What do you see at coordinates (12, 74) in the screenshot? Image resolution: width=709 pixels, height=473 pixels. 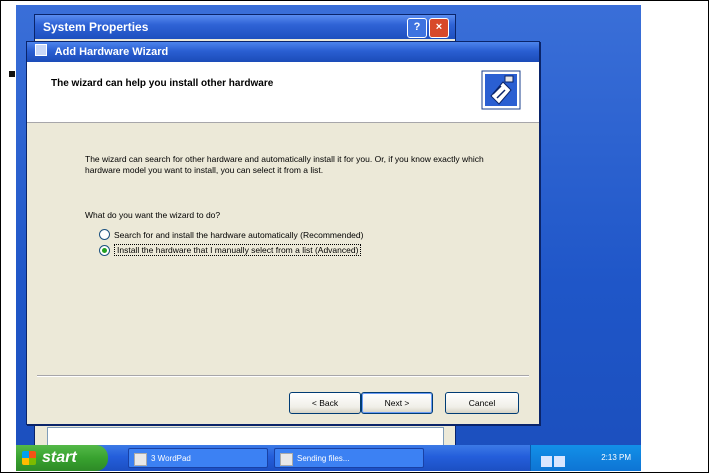 I see `bullet-marker` at bounding box center [12, 74].